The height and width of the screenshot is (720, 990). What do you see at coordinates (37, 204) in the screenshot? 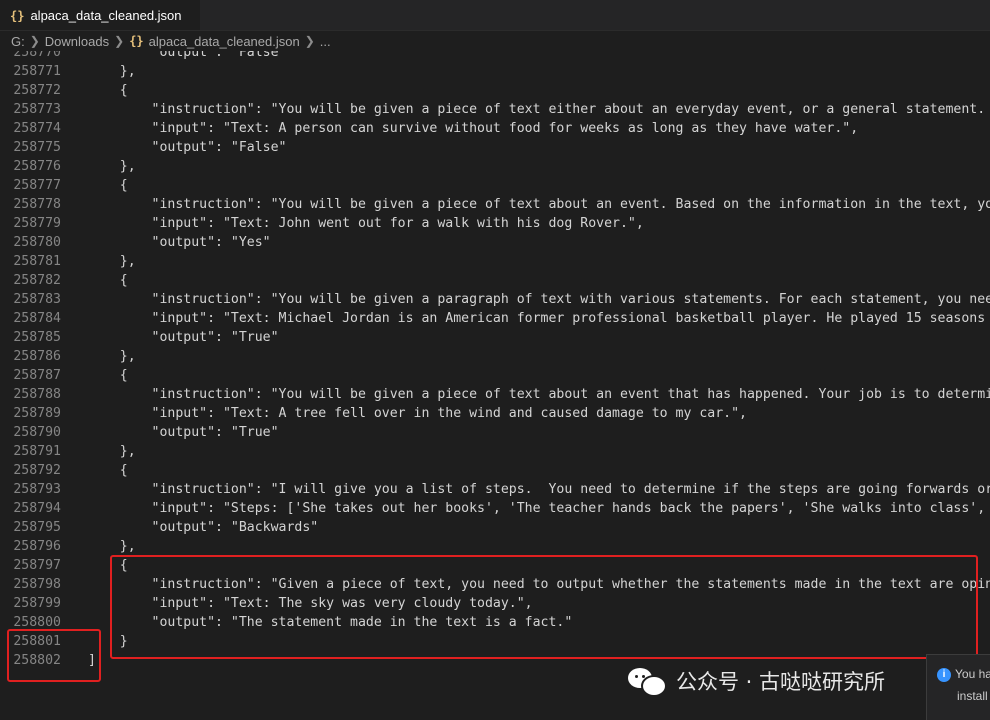
I see `line-number: 258778` at bounding box center [37, 204].